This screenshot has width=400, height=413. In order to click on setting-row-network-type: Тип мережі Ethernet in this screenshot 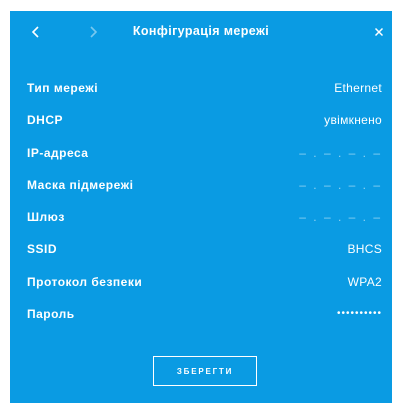, I will do `click(201, 91)`.